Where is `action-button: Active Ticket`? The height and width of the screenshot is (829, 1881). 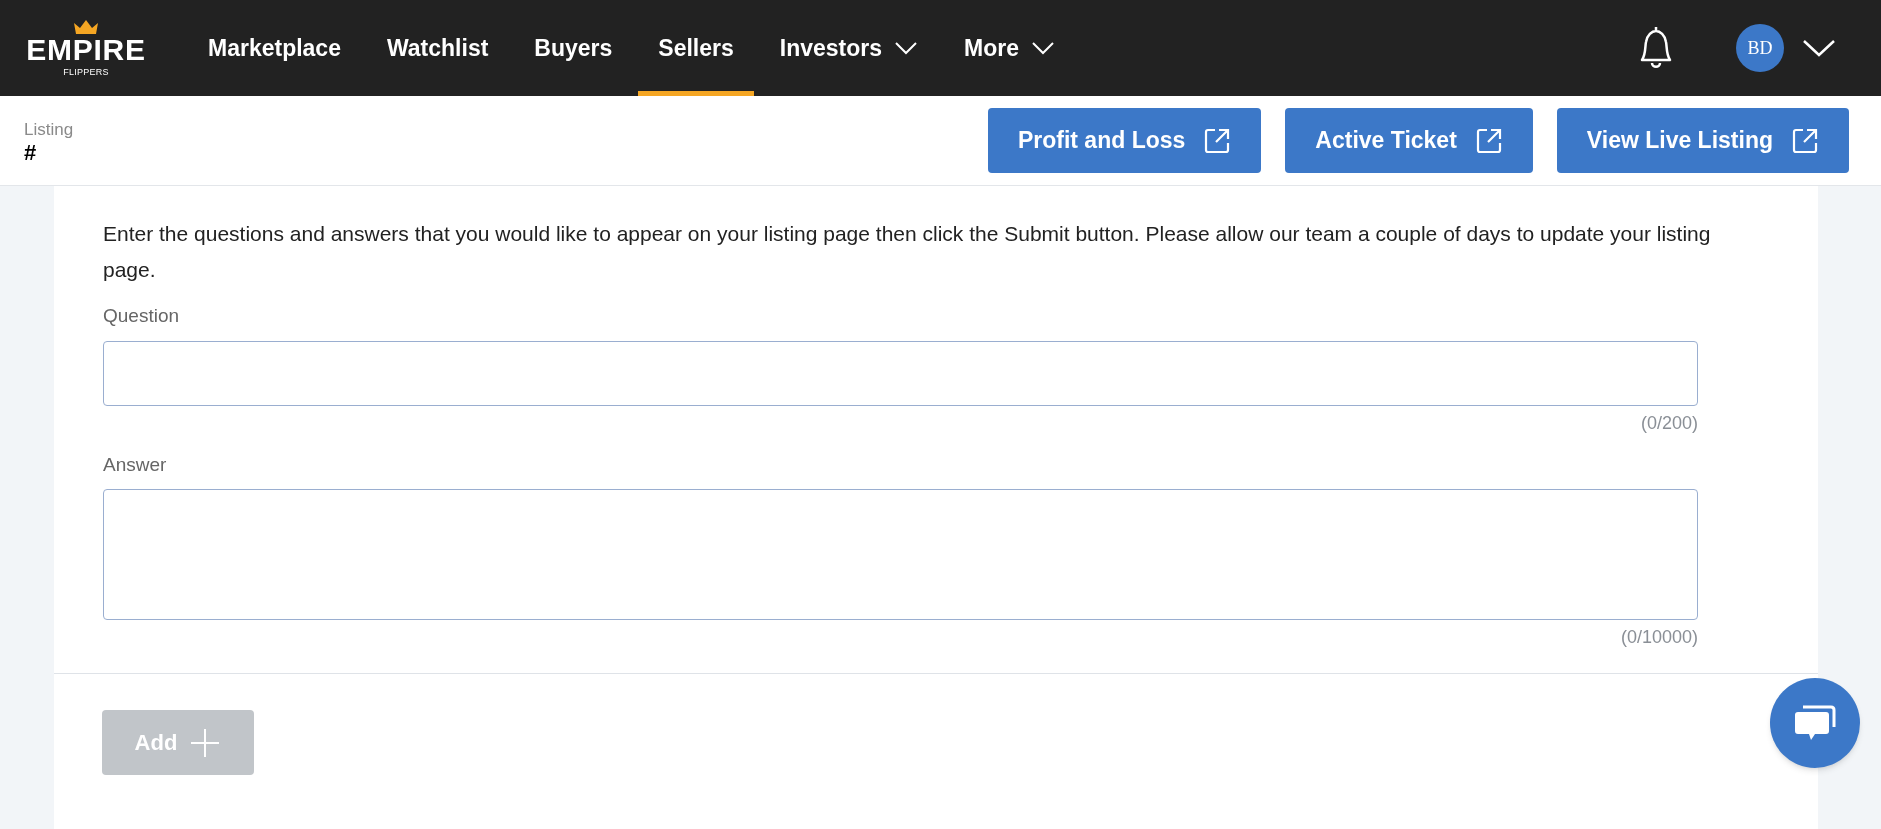 action-button: Active Ticket is located at coordinates (1409, 140).